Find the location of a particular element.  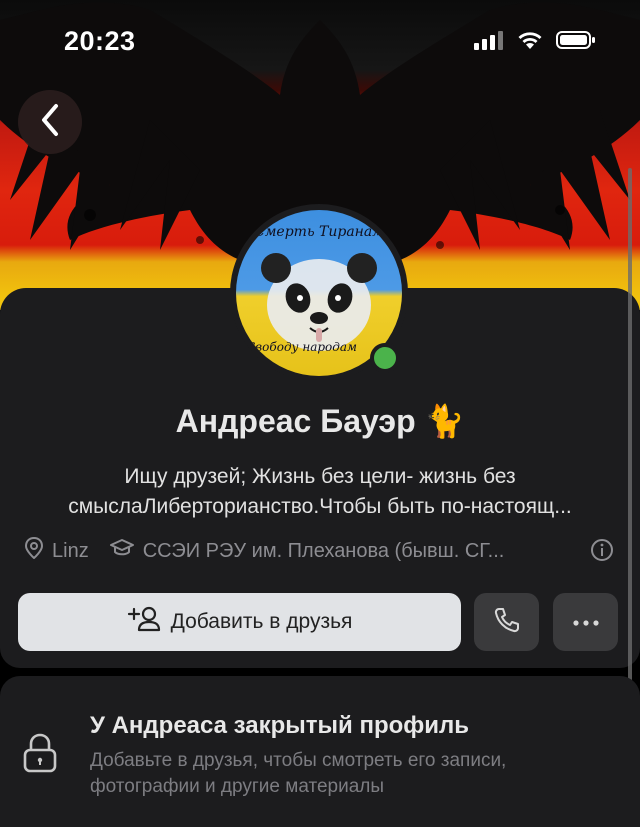

info-icon is located at coordinates (602, 553).